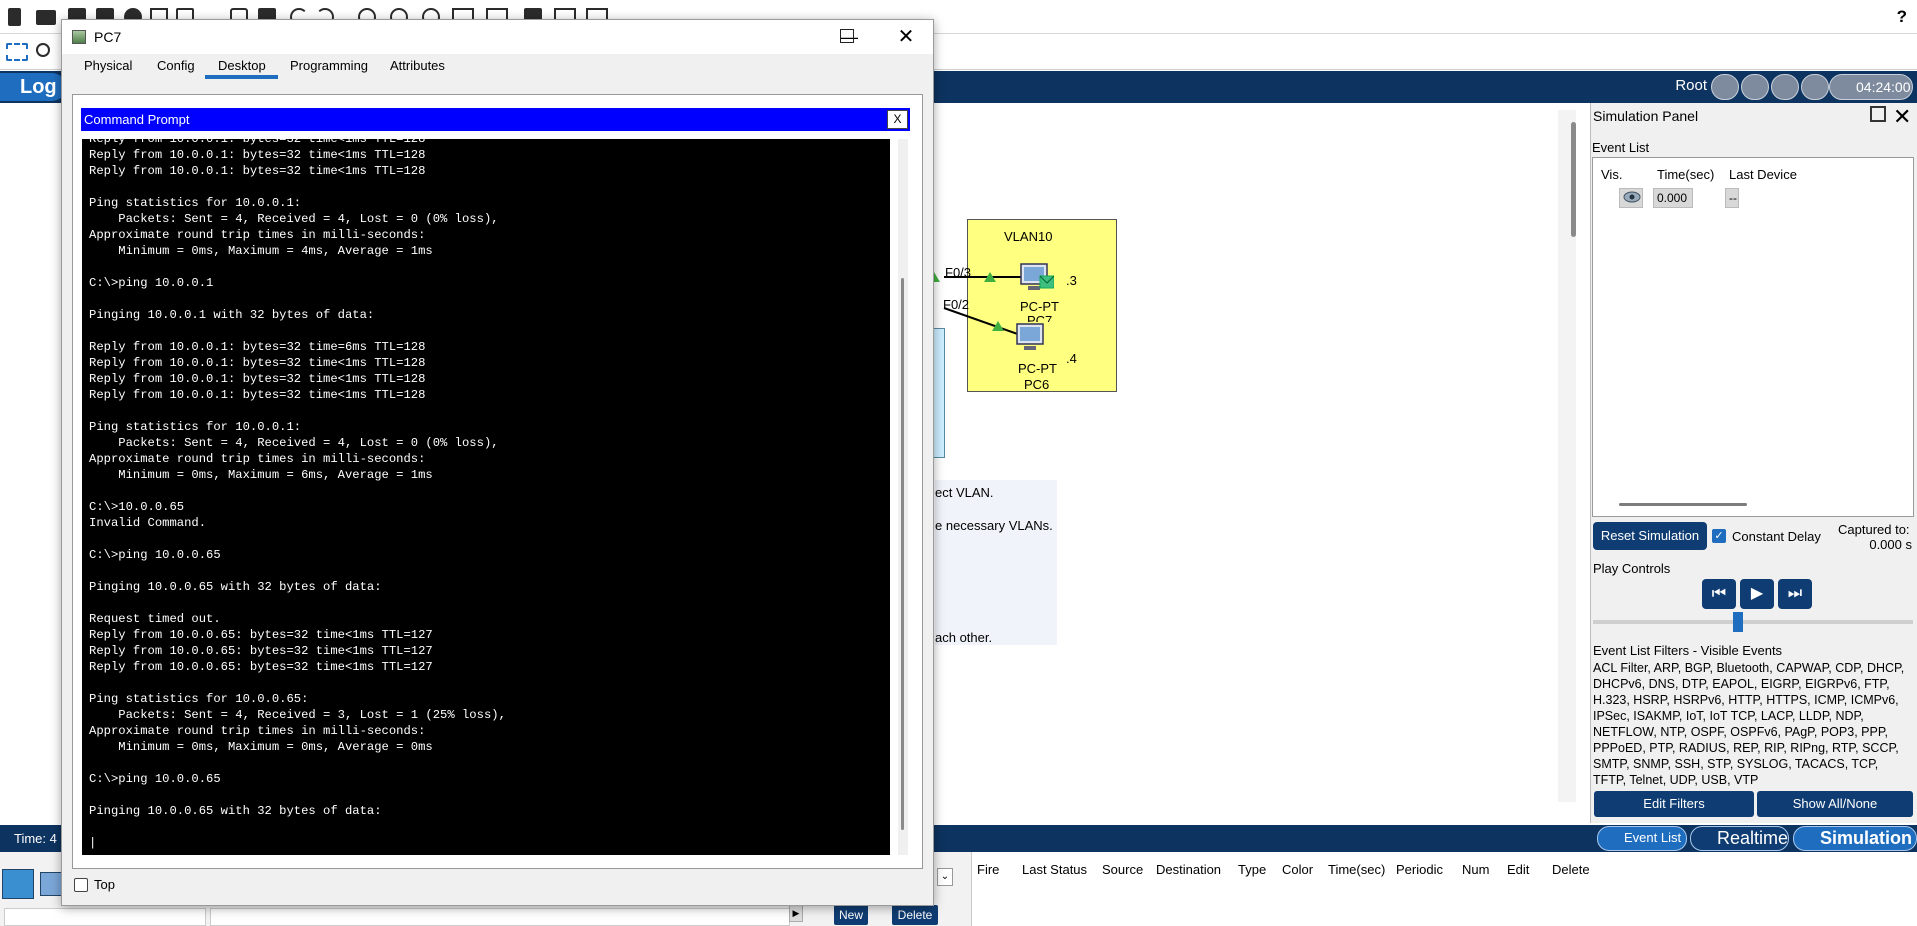 This screenshot has width=1917, height=926. I want to click on pdu-column-source: Source, so click(1122, 869).